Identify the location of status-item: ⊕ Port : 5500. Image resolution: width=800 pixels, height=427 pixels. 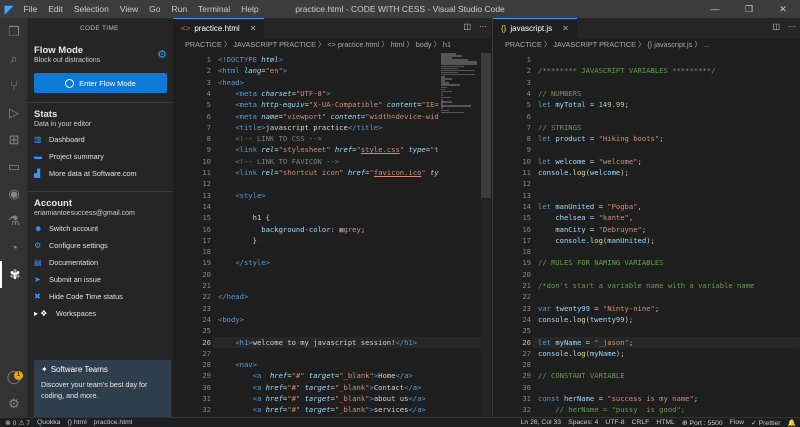
(702, 423).